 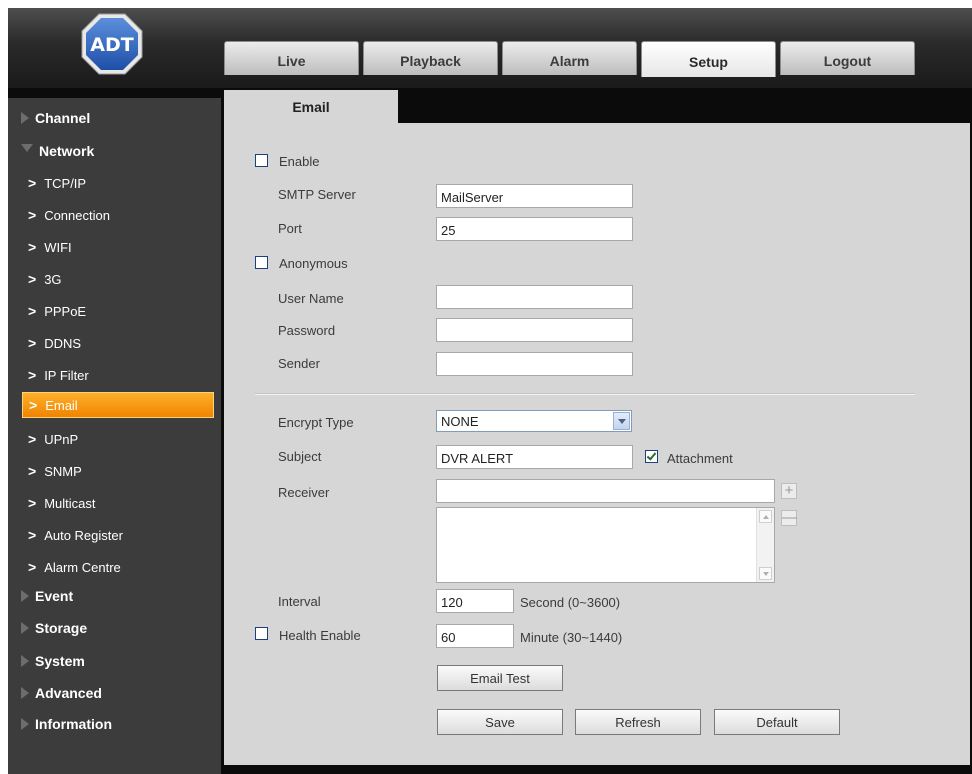 I want to click on attachment-checkbox, so click(x=651, y=456).